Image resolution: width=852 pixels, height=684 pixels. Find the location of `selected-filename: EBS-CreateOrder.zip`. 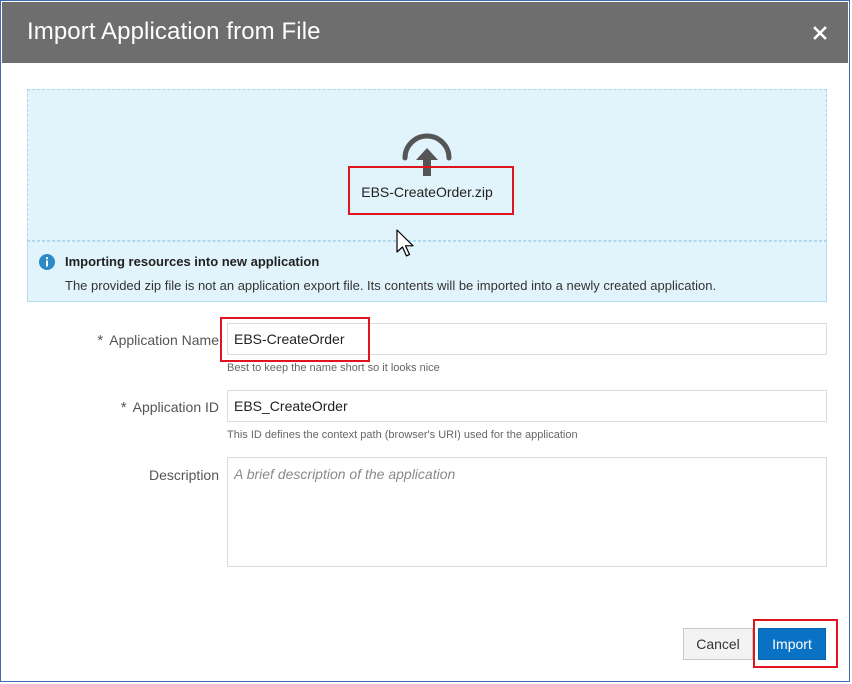

selected-filename: EBS-CreateOrder.zip is located at coordinates (427, 192).